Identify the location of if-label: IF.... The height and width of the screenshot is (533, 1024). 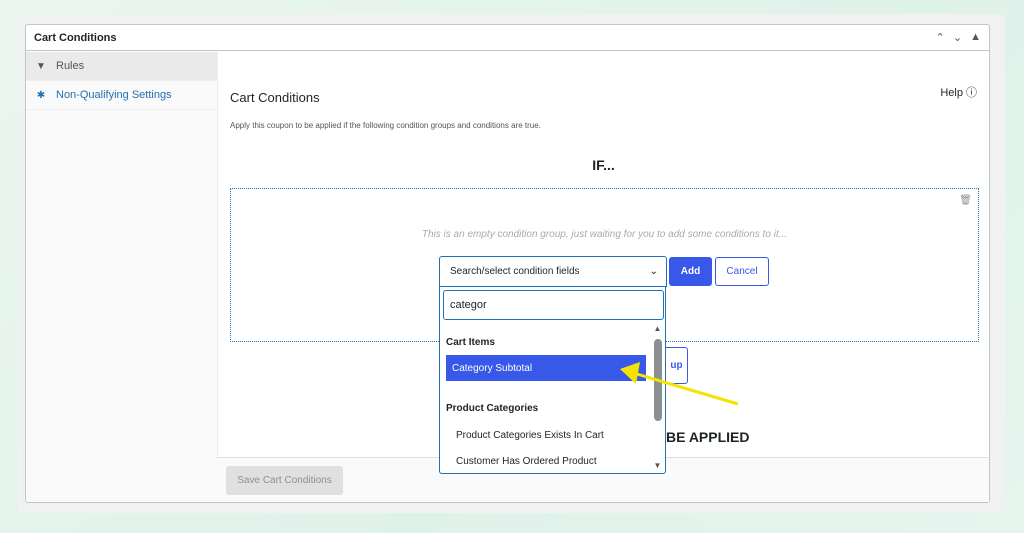
(603, 165).